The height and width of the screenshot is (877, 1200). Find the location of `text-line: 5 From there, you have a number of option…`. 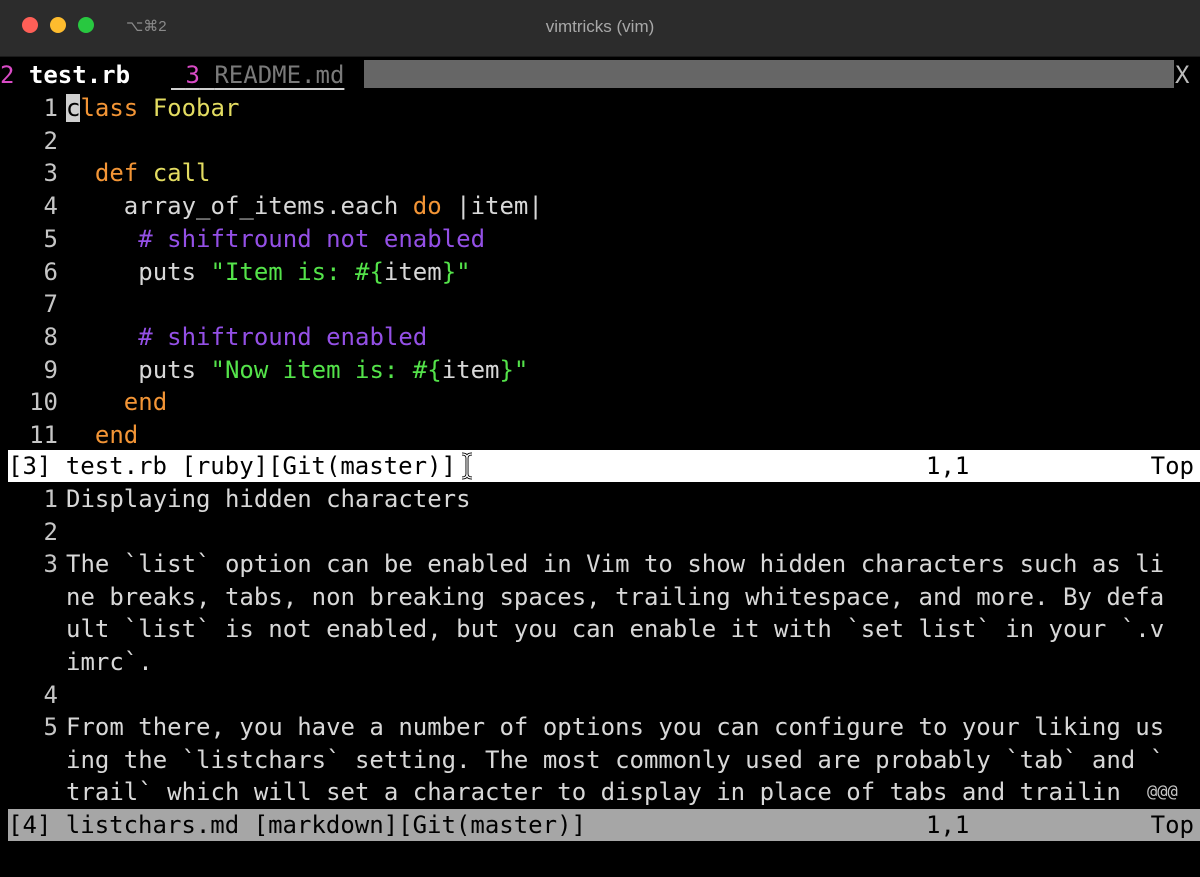

text-line: 5 From there, you have a number of option… is located at coordinates (600, 727).